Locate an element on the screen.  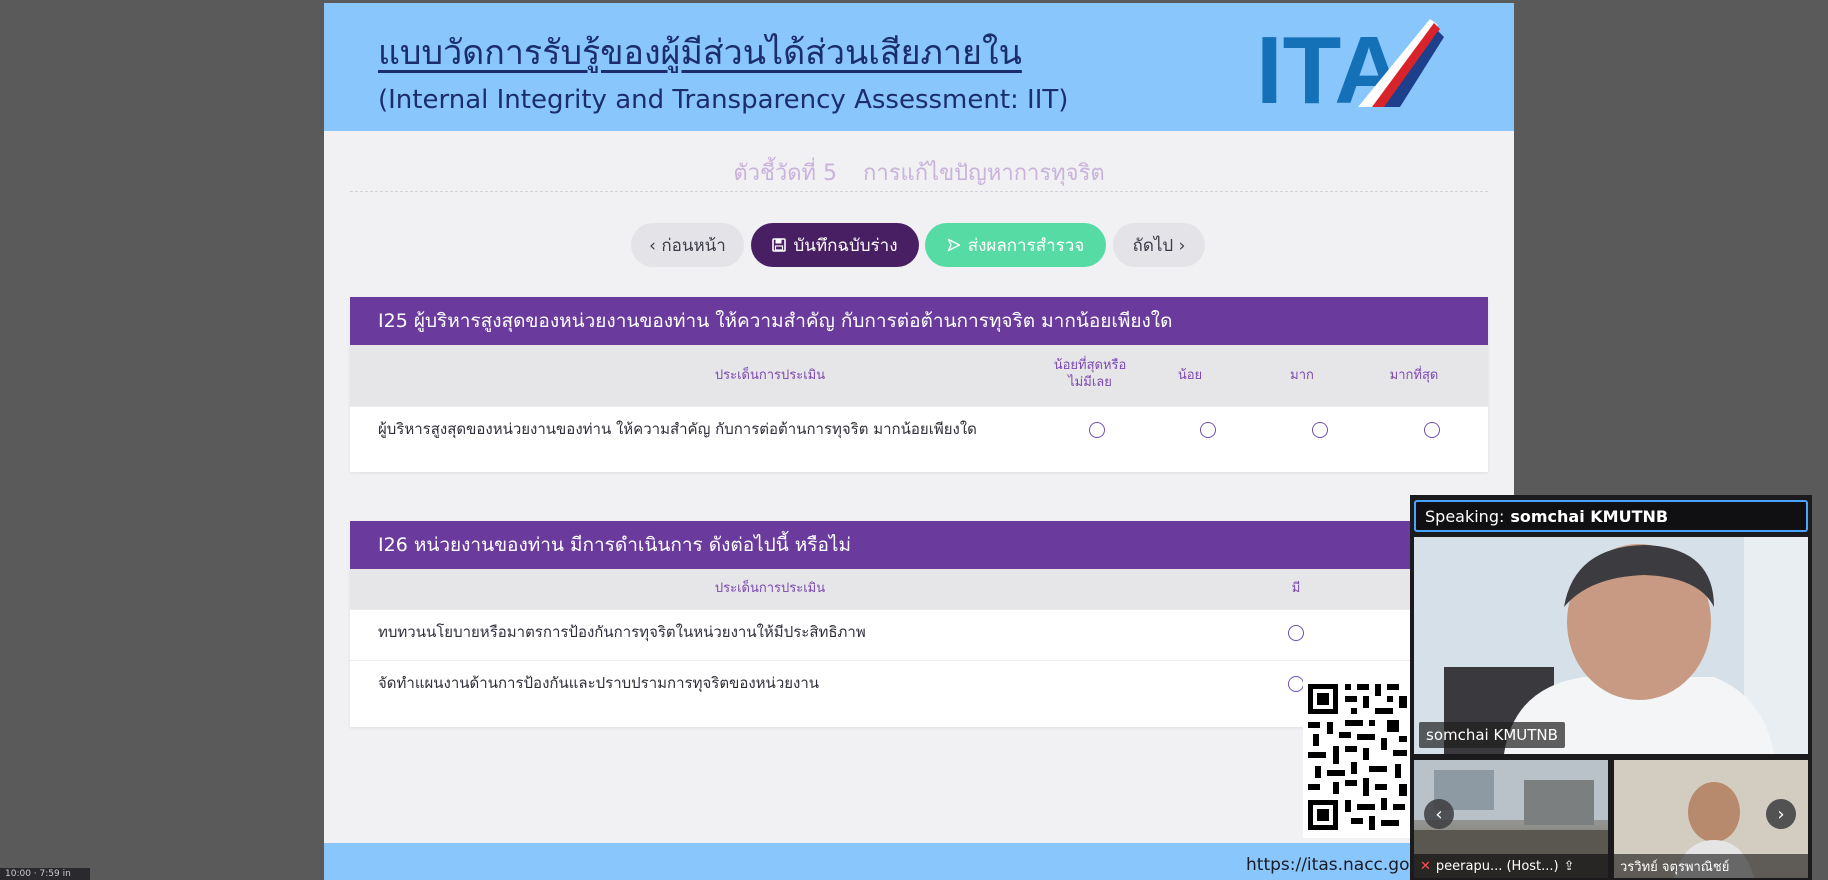
status-clock: 10:00 · 7:59 in is located at coordinates (45, 874).